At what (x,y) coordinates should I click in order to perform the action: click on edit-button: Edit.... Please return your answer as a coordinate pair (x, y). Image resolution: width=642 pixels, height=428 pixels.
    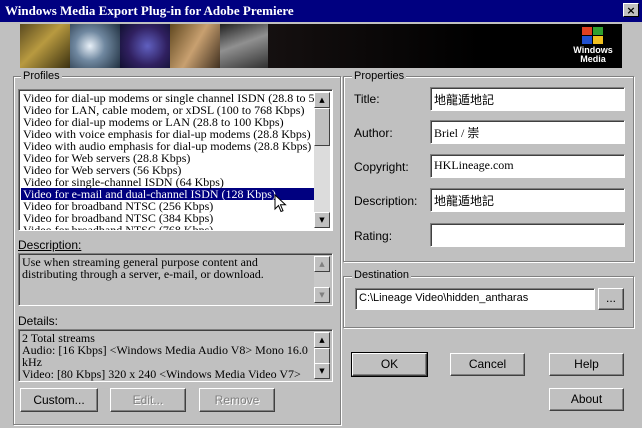
    Looking at the image, I should click on (148, 400).